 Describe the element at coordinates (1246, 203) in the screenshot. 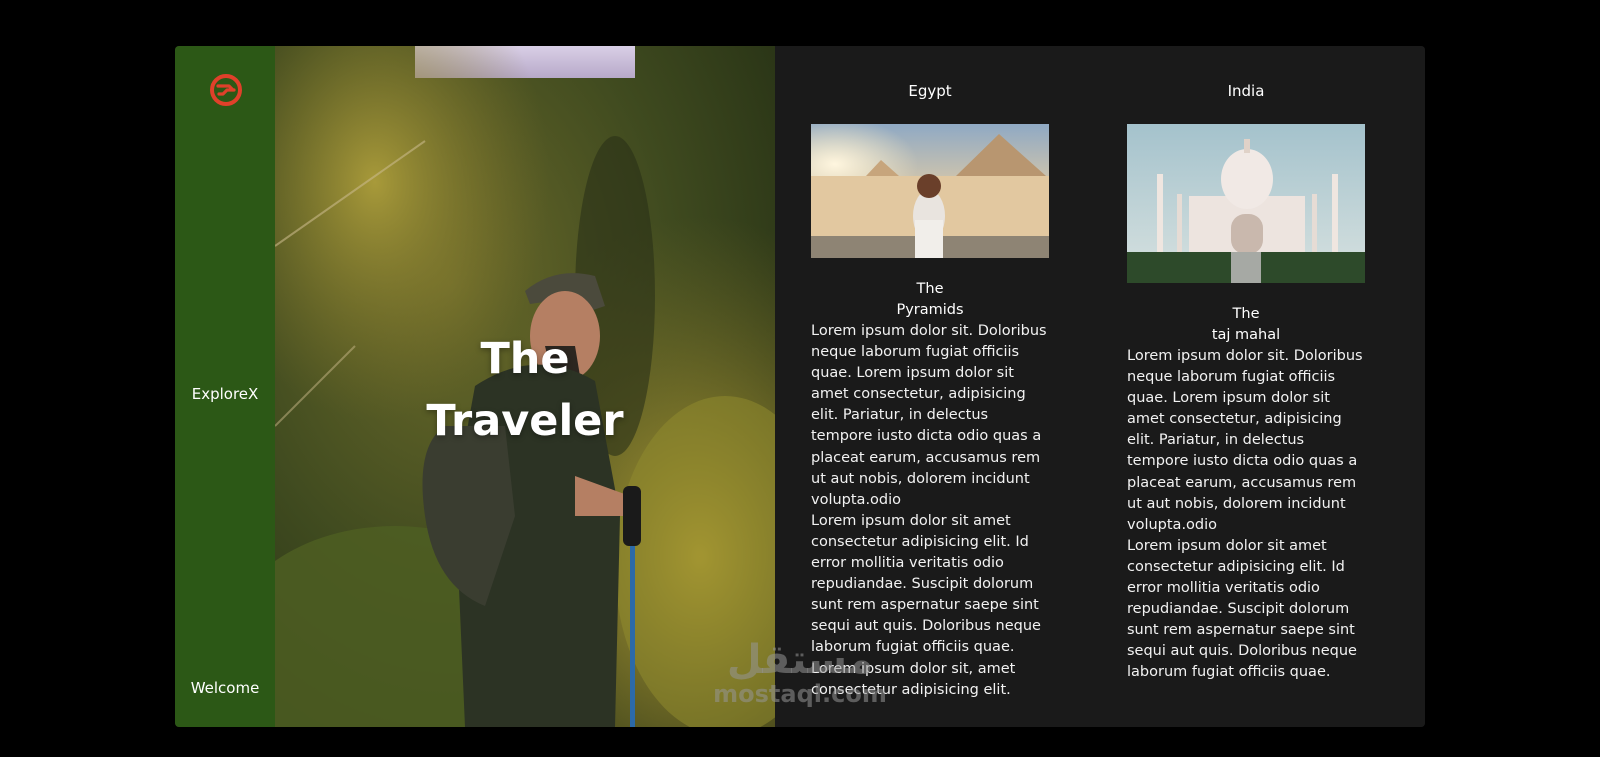

I see `taj-mahal-image` at that location.